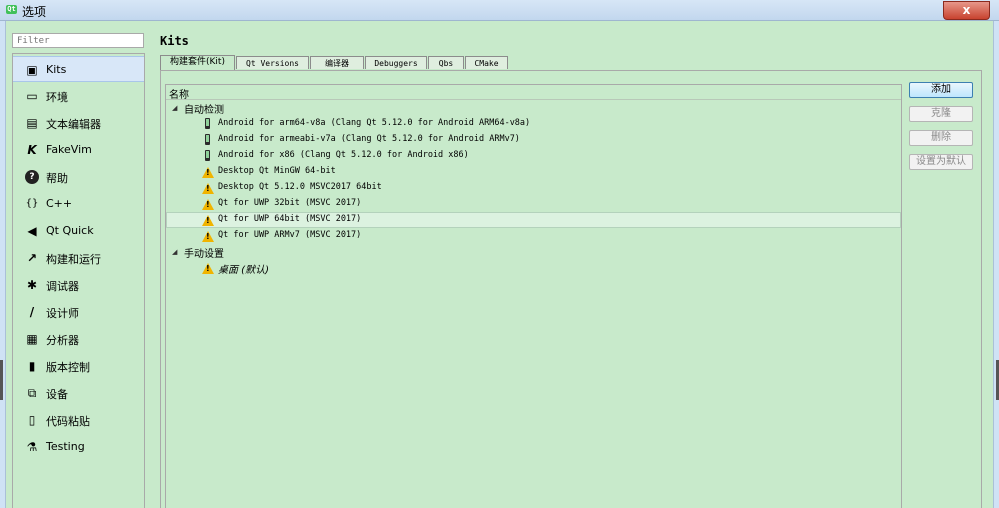 This screenshot has width=999, height=508. Describe the element at coordinates (396, 62) in the screenshot. I see `tab-debuggers: Debuggers` at that location.